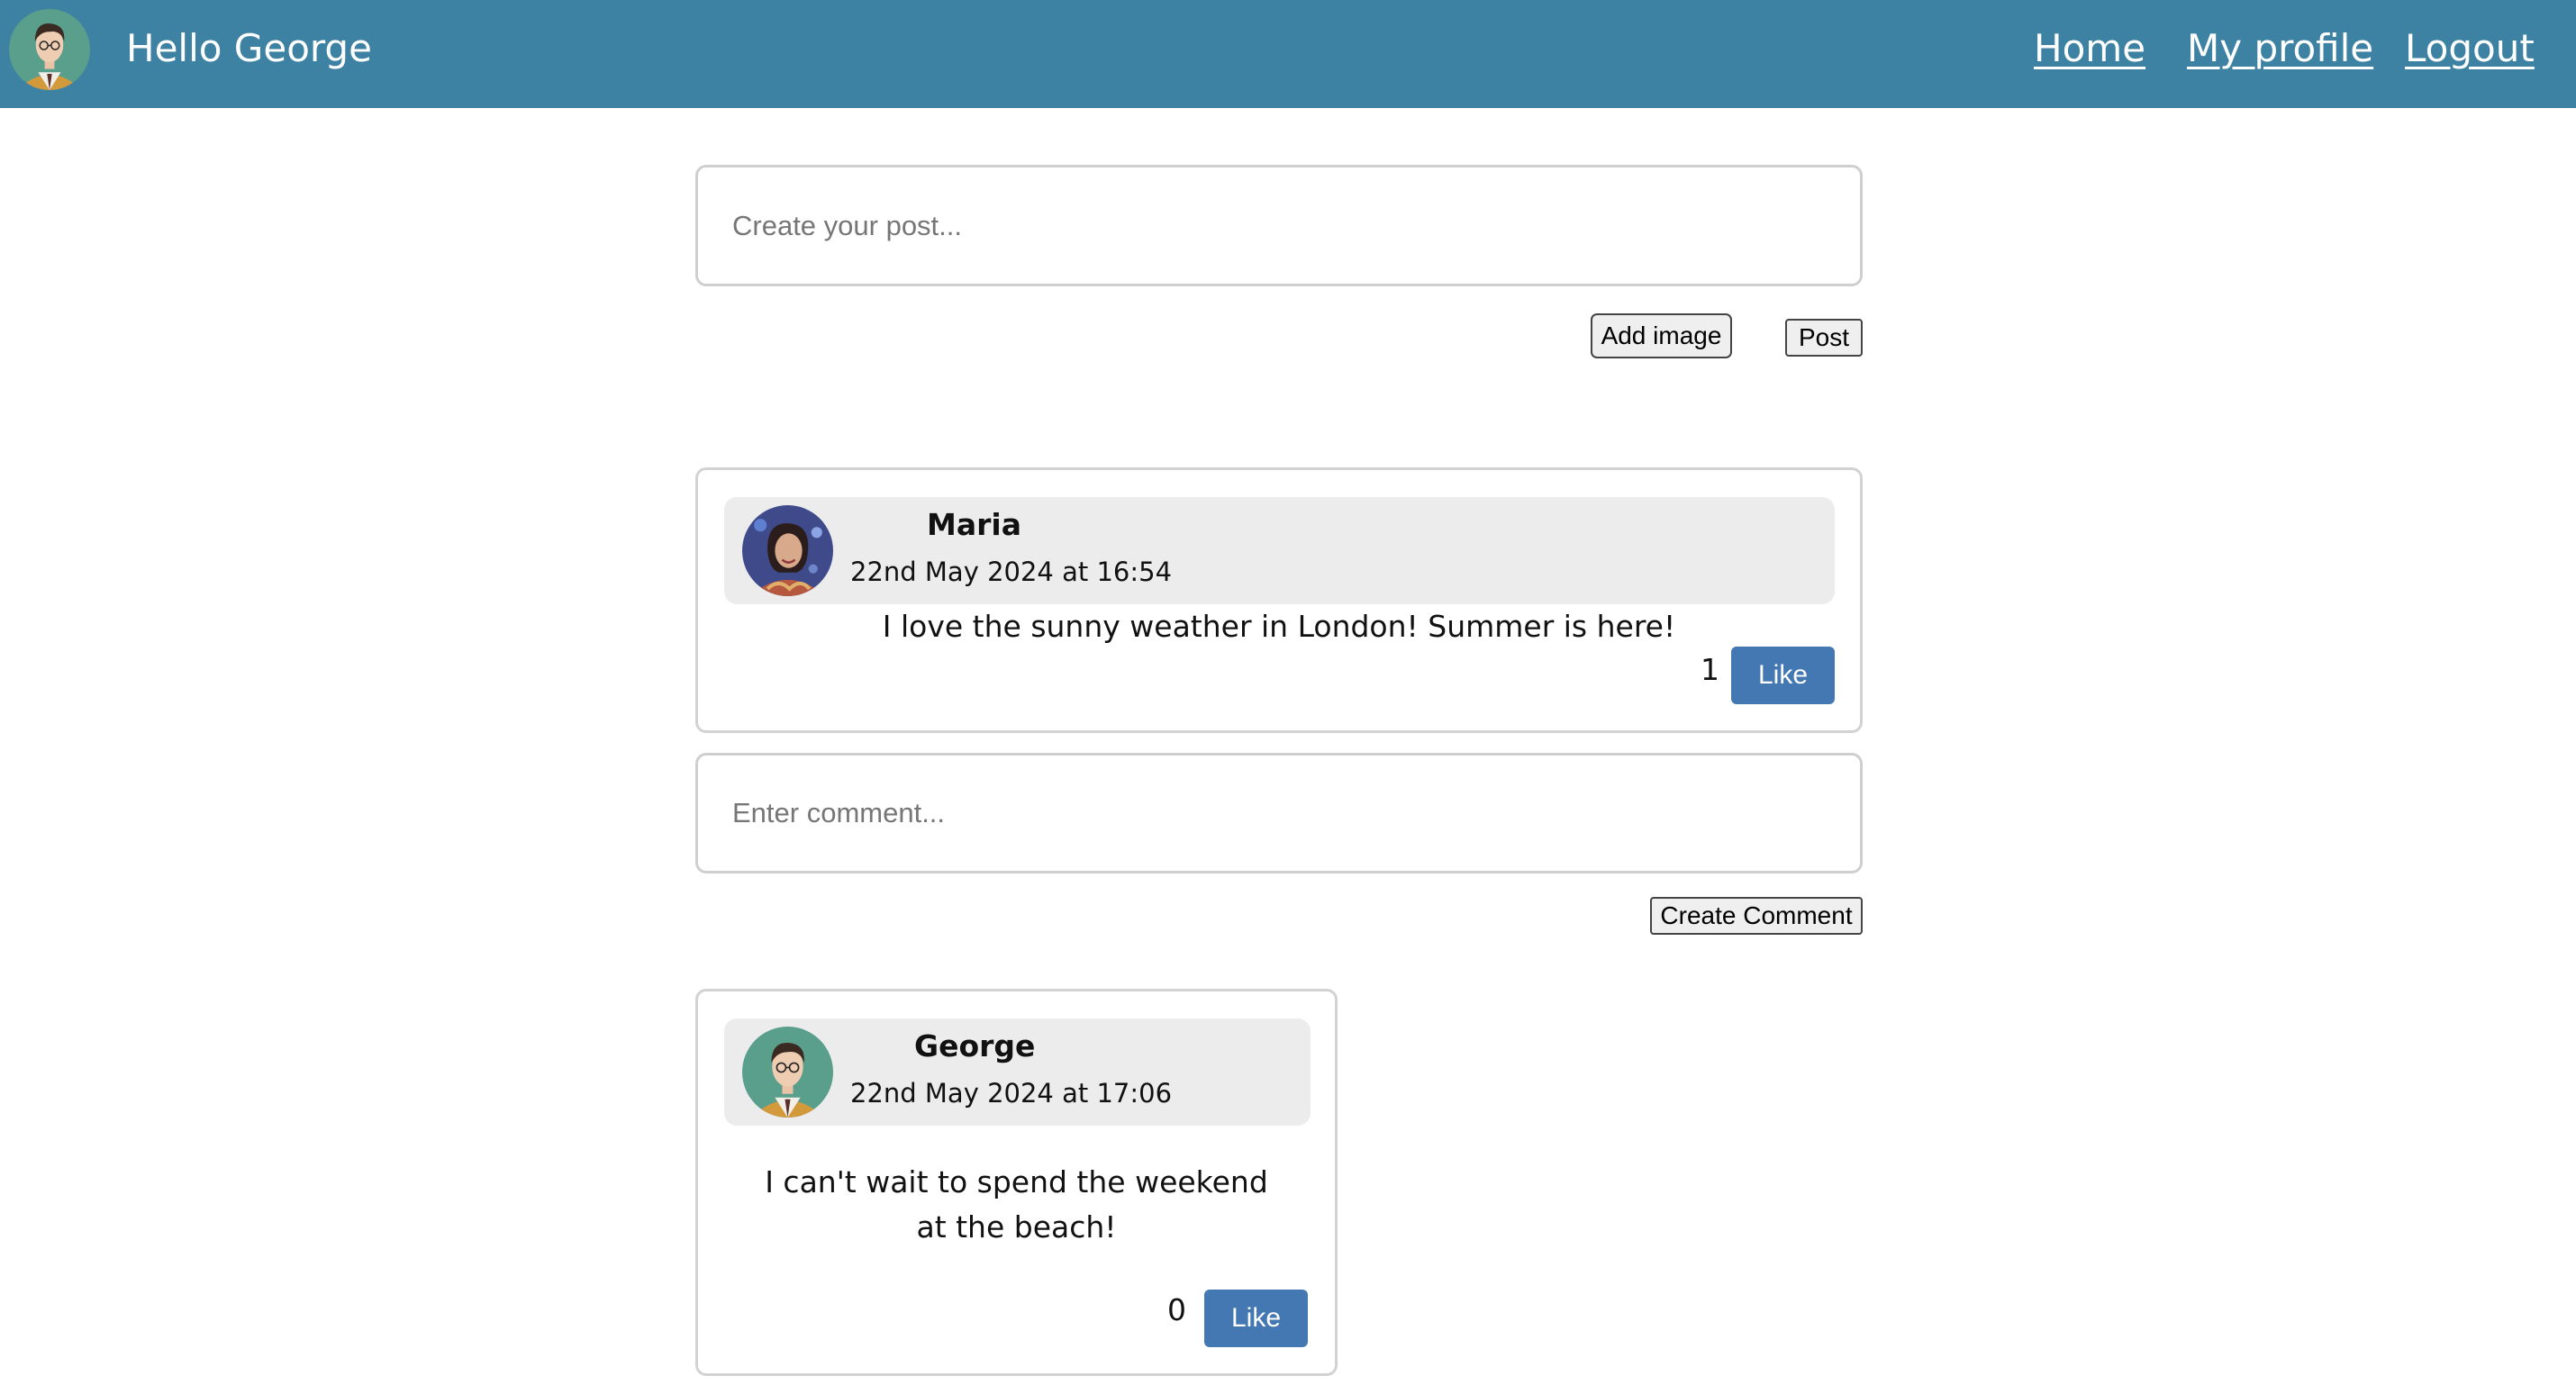  Describe the element at coordinates (1176, 1309) in the screenshot. I see `comment-like-count: 0` at that location.